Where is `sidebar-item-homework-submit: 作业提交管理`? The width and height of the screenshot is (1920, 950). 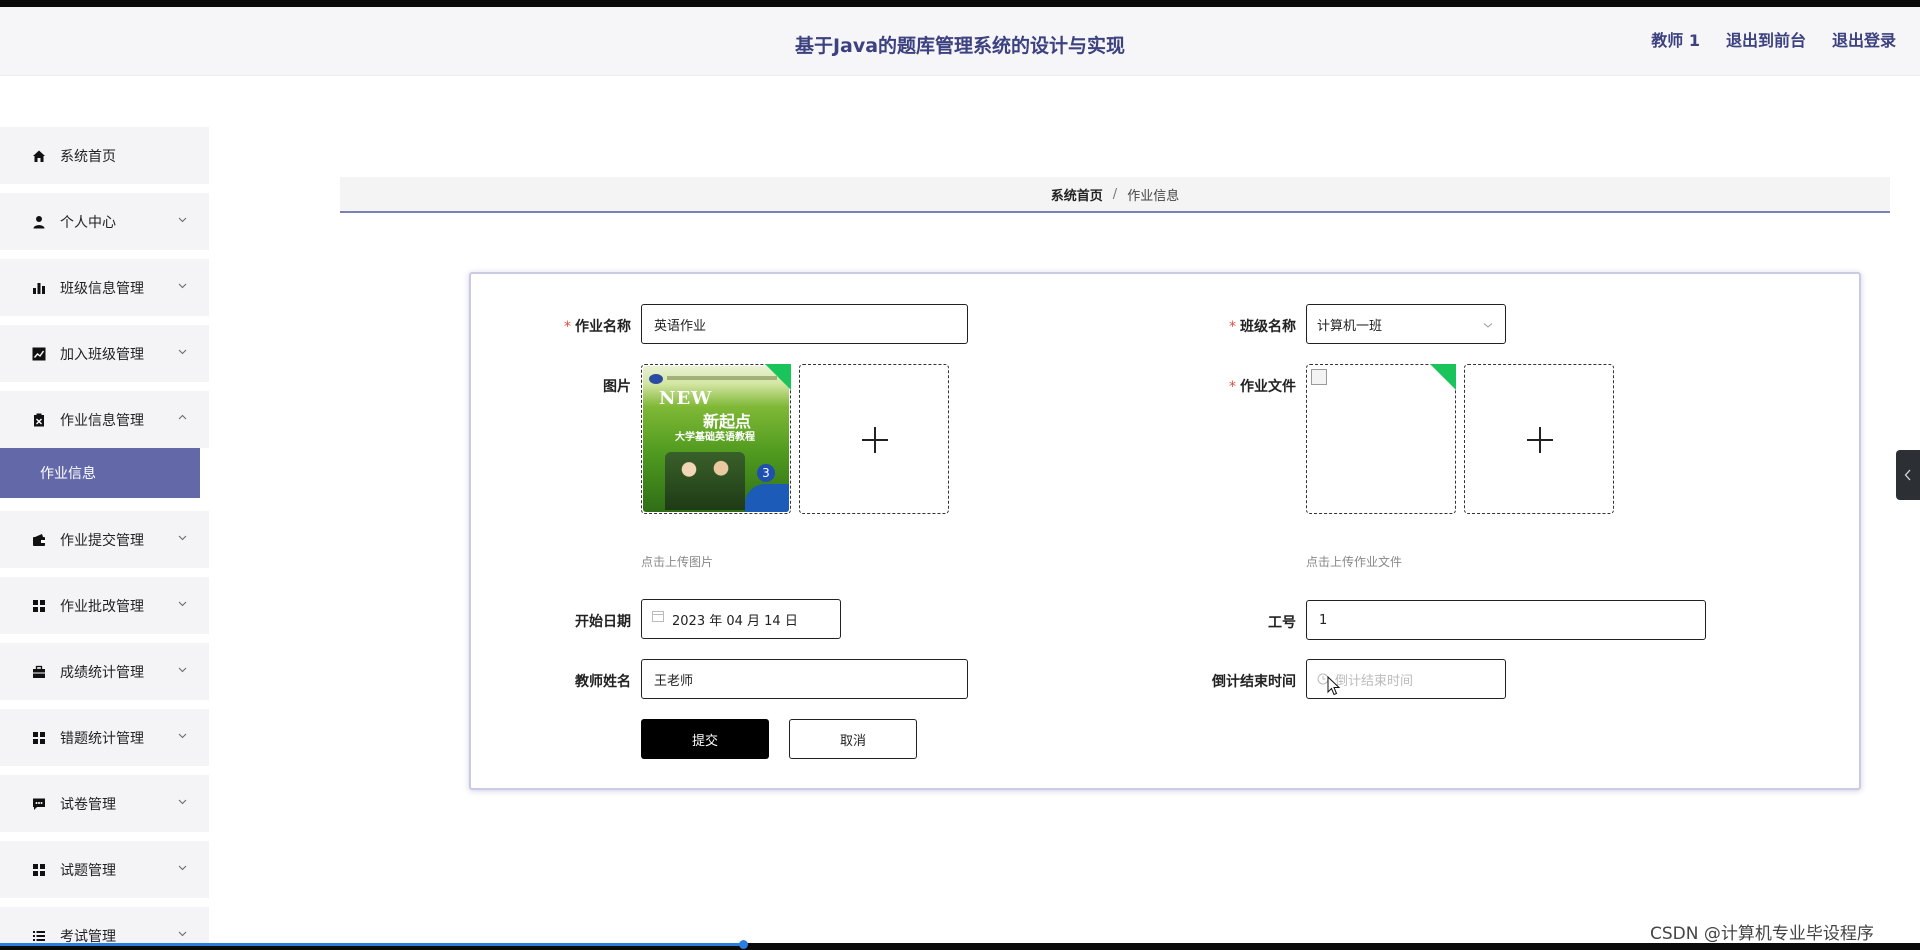
sidebar-item-homework-submit: 作业提交管理 is located at coordinates (104, 539).